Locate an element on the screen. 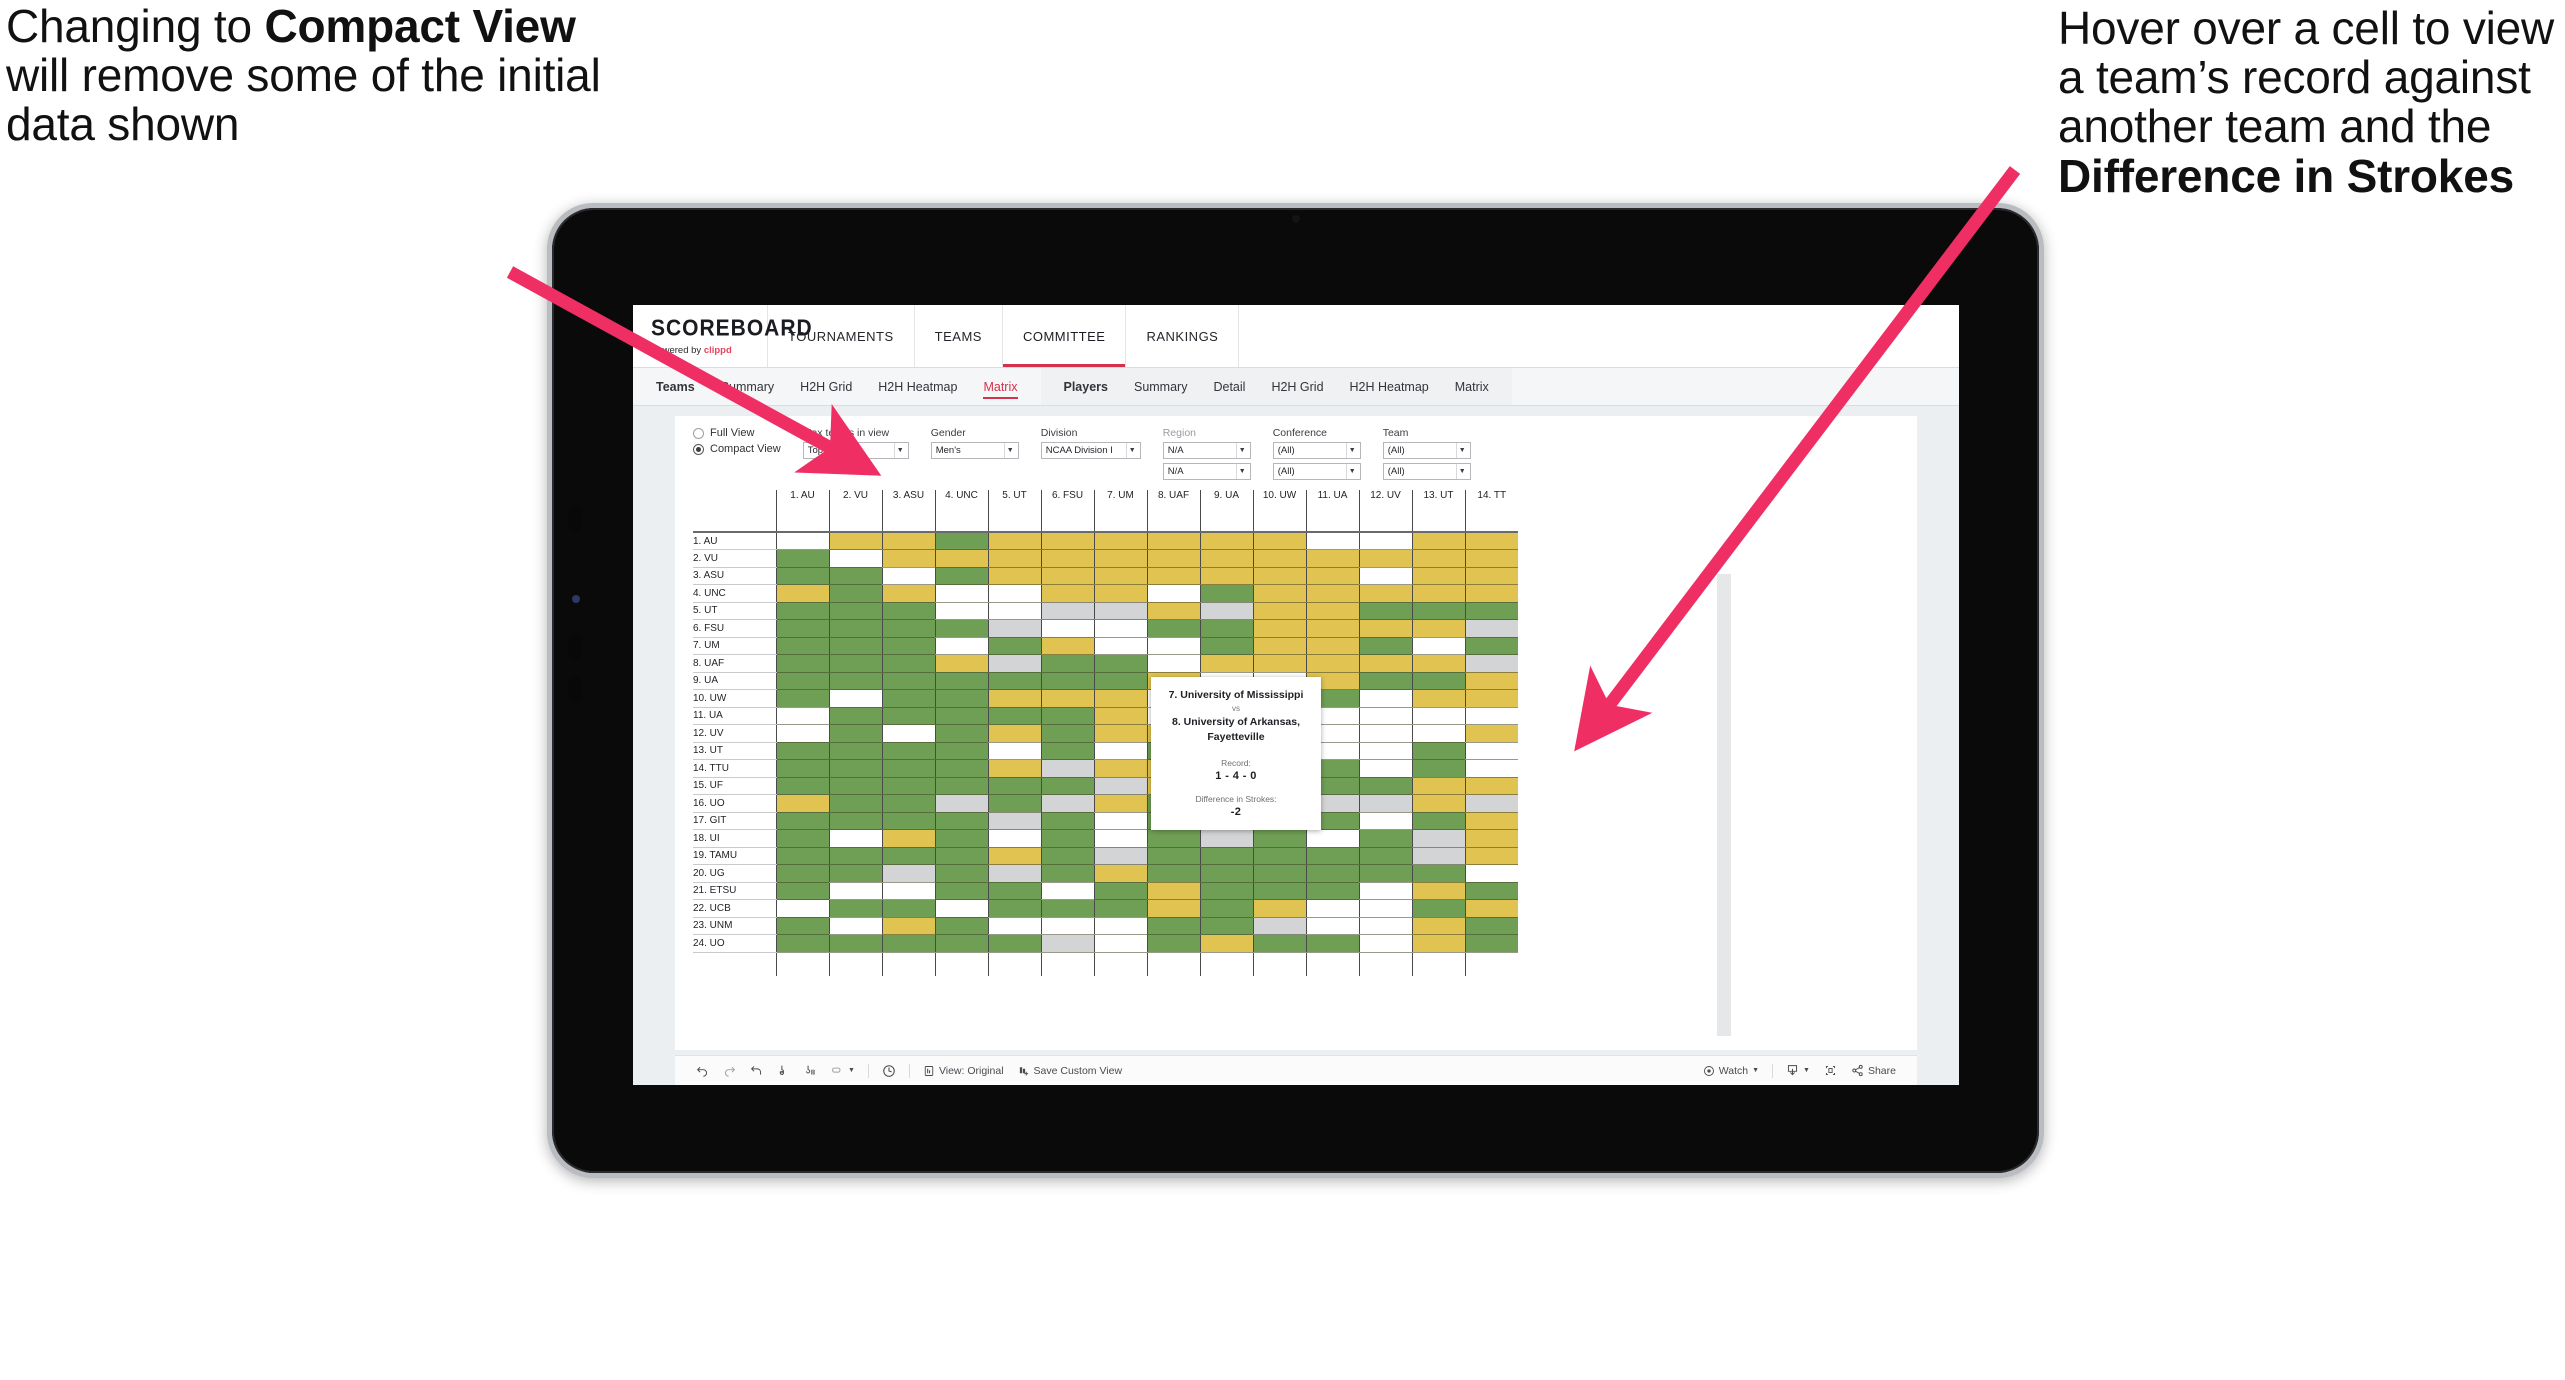 This screenshot has width=2565, height=1380. undo-button is located at coordinates (702, 1070).